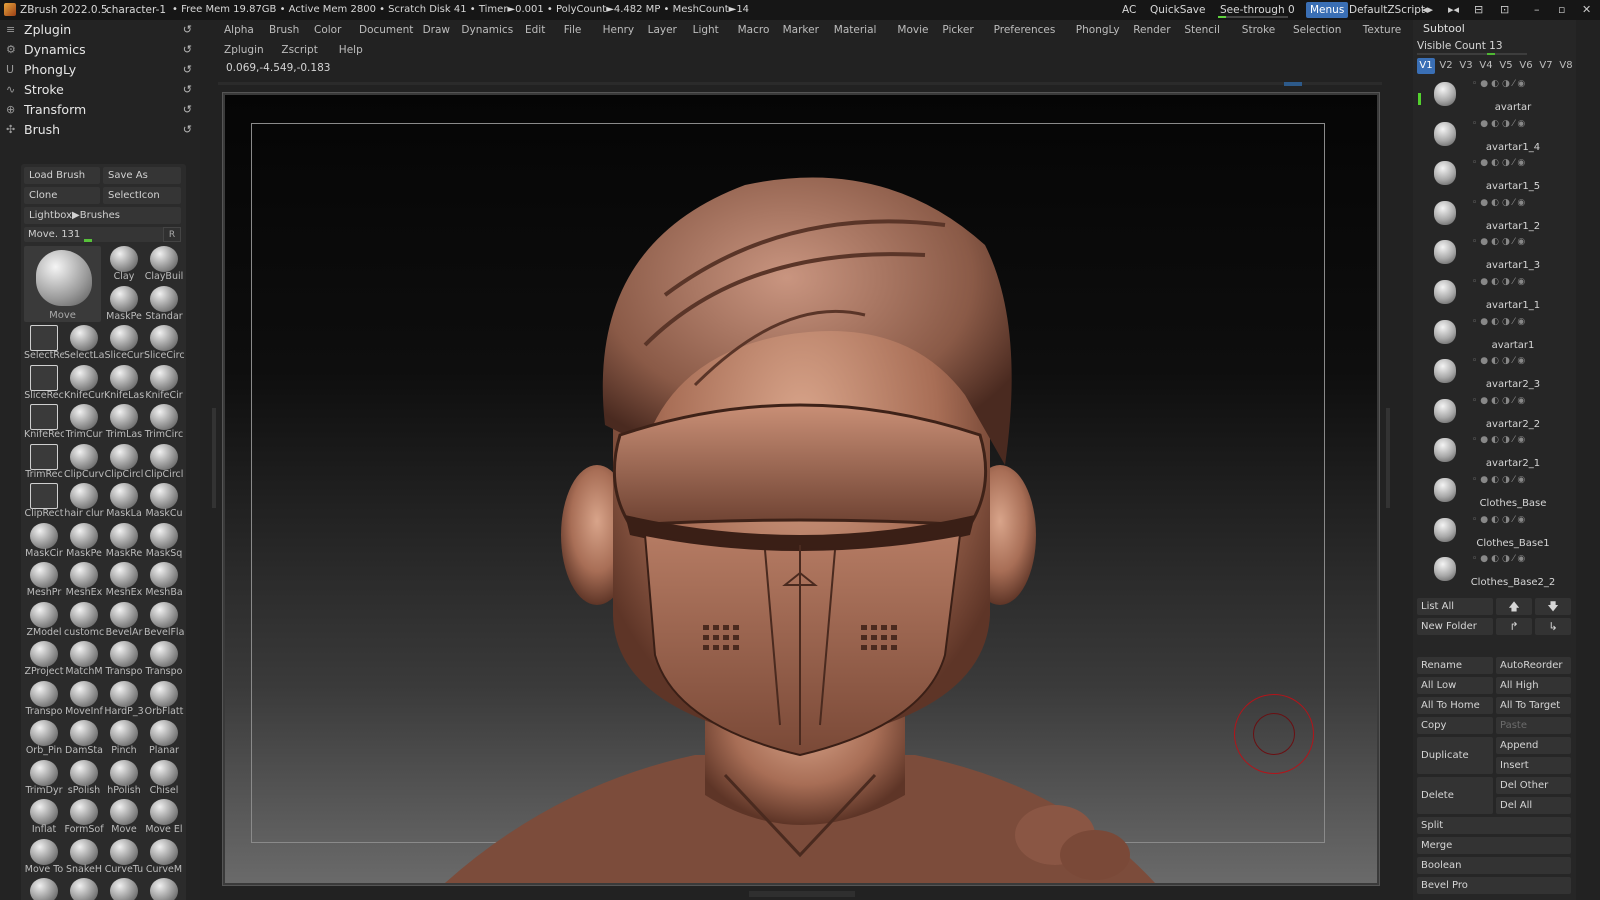 Image resolution: width=1600 pixels, height=900 pixels. What do you see at coordinates (1317, 30) in the screenshot?
I see `menu-selection: Selection` at bounding box center [1317, 30].